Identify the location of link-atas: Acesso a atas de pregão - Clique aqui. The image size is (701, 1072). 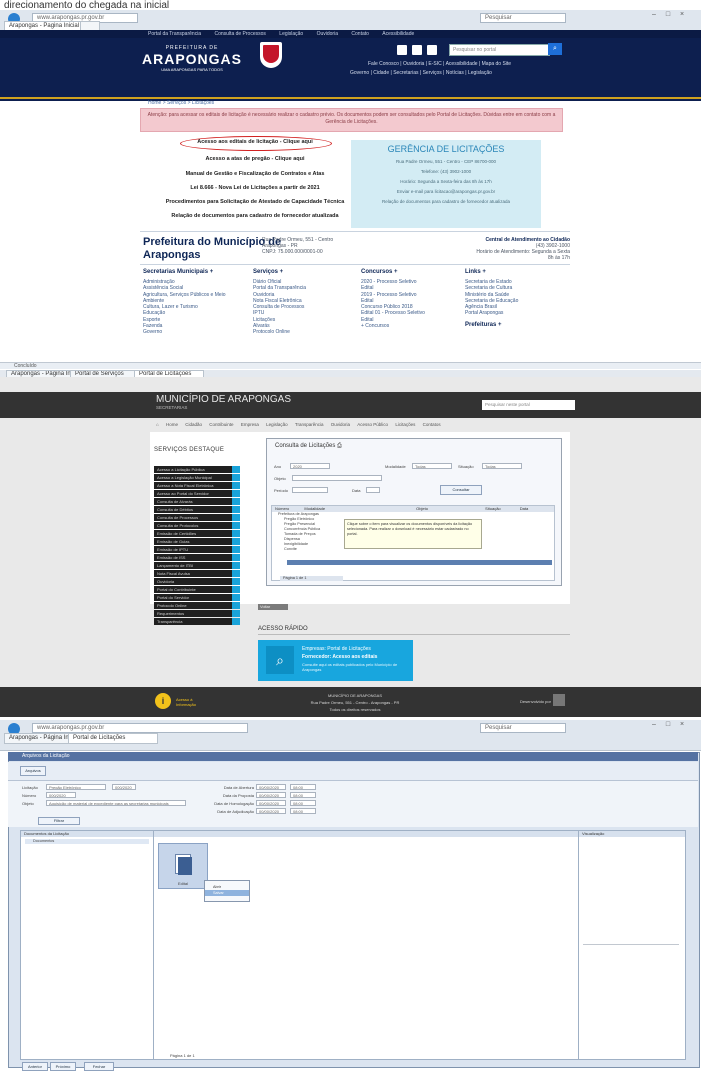
(255, 159).